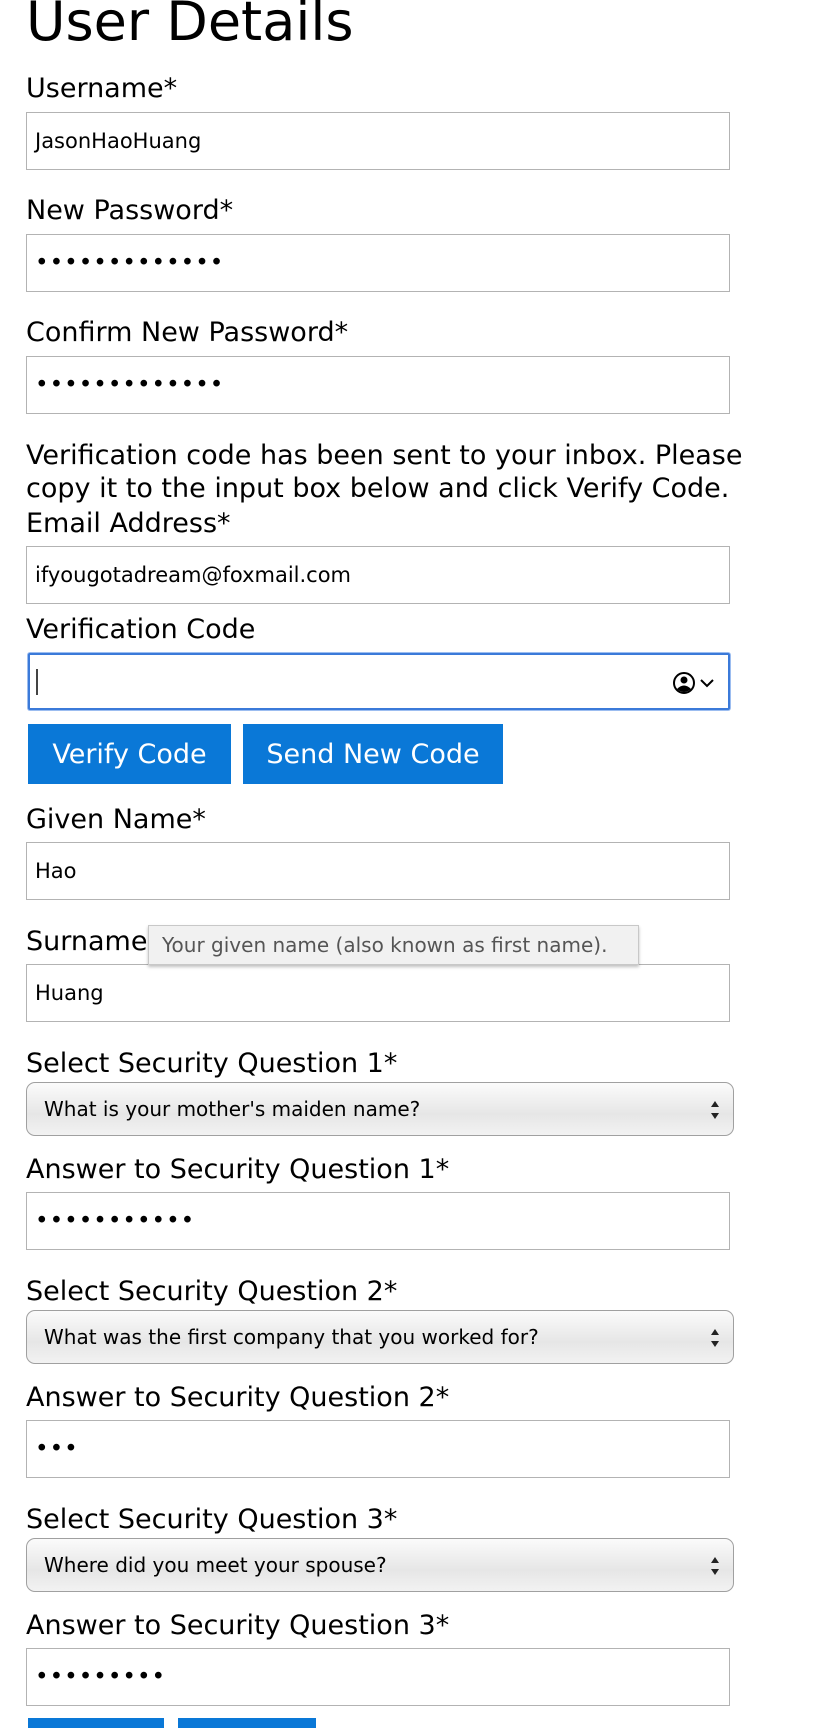 This screenshot has height=1728, width=824. What do you see at coordinates (93, 941) in the screenshot?
I see `surname-label: Surname*` at bounding box center [93, 941].